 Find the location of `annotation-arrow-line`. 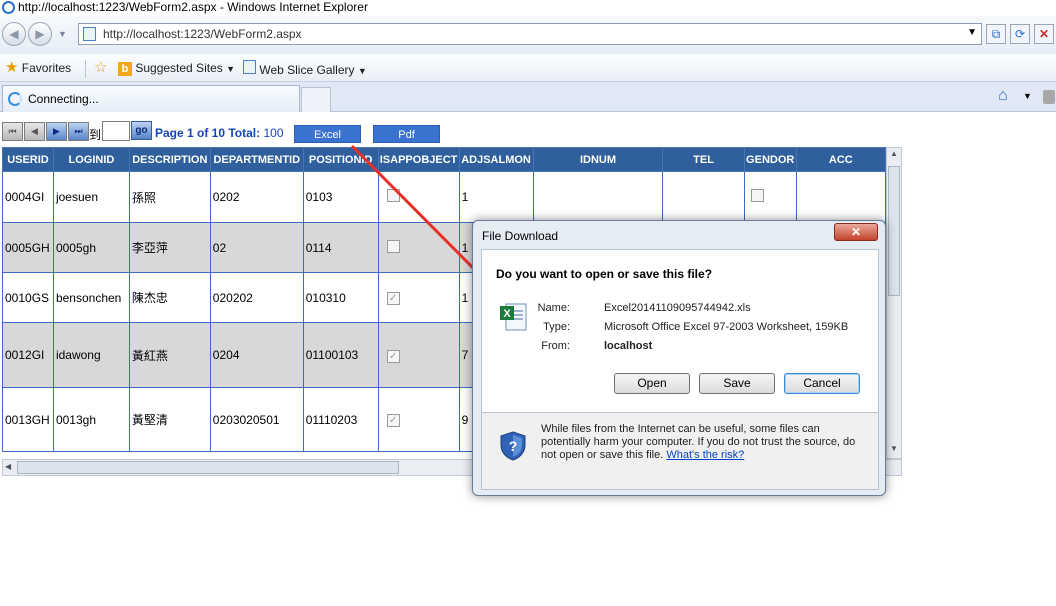

annotation-arrow-line is located at coordinates (421, 215).